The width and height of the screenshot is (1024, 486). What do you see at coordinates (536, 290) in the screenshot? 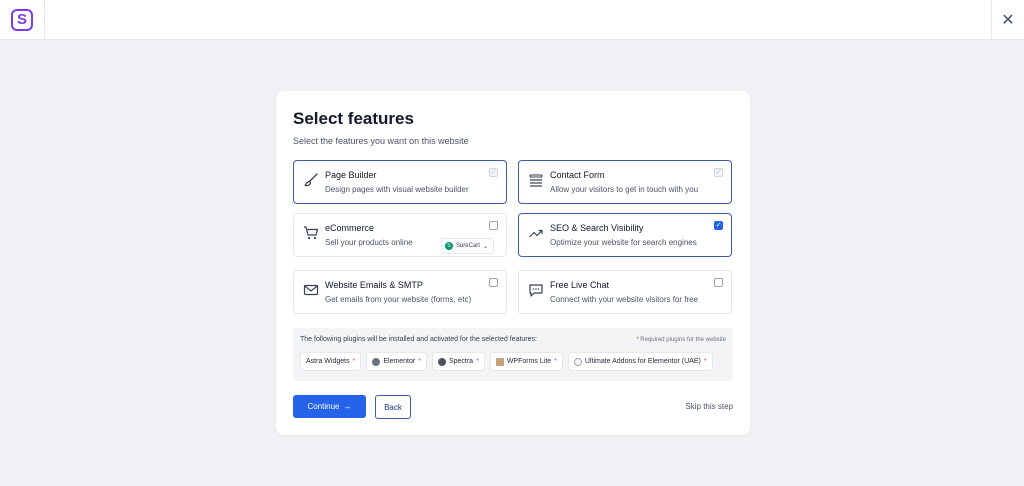
I see `chat-bubble-icon` at bounding box center [536, 290].